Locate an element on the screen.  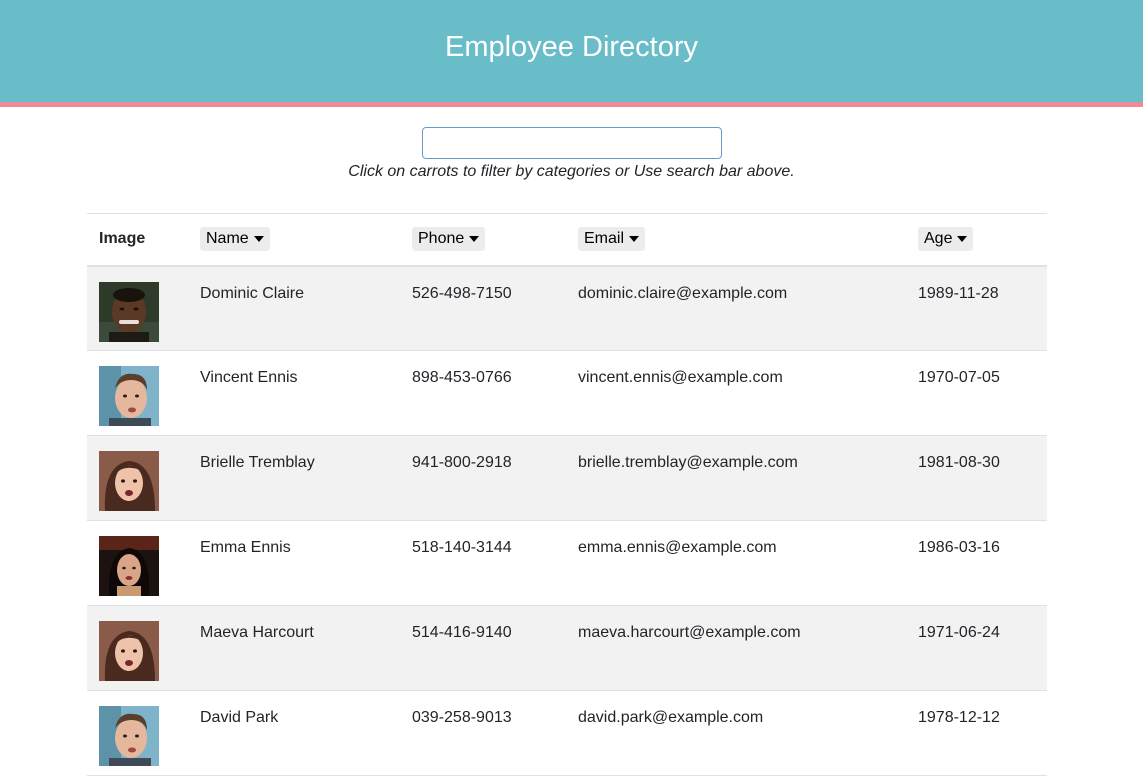
phone-cell: 941-800-2918 is located at coordinates (462, 462).